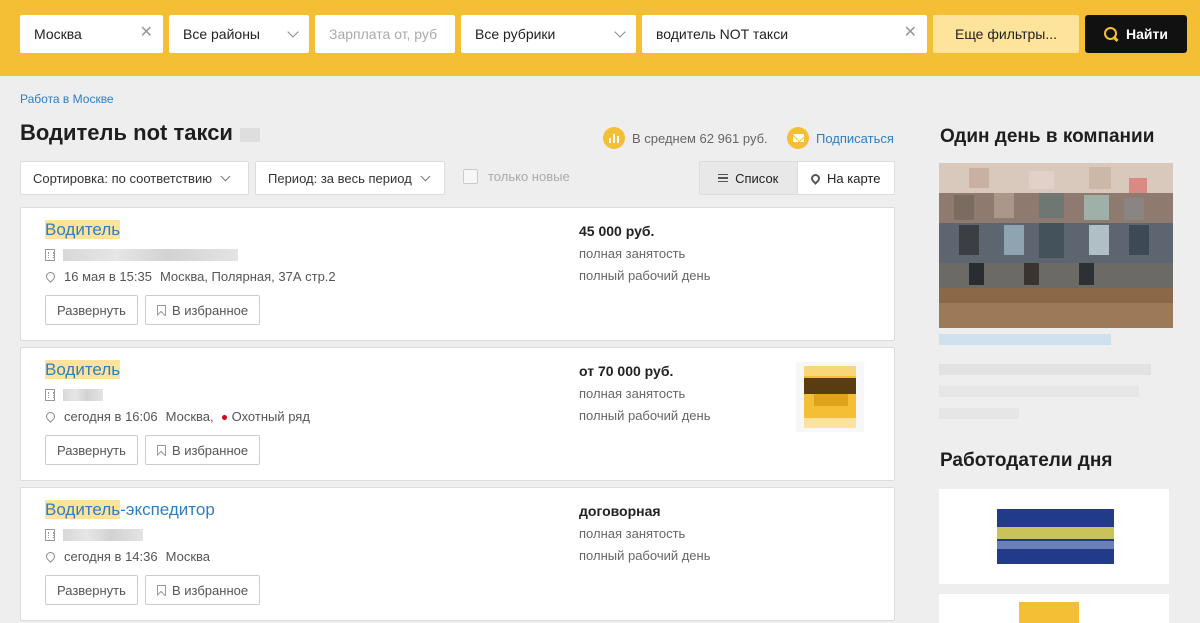 Image resolution: width=1200 pixels, height=623 pixels. Describe the element at coordinates (224, 418) in the screenshot. I see `metro-icon` at that location.